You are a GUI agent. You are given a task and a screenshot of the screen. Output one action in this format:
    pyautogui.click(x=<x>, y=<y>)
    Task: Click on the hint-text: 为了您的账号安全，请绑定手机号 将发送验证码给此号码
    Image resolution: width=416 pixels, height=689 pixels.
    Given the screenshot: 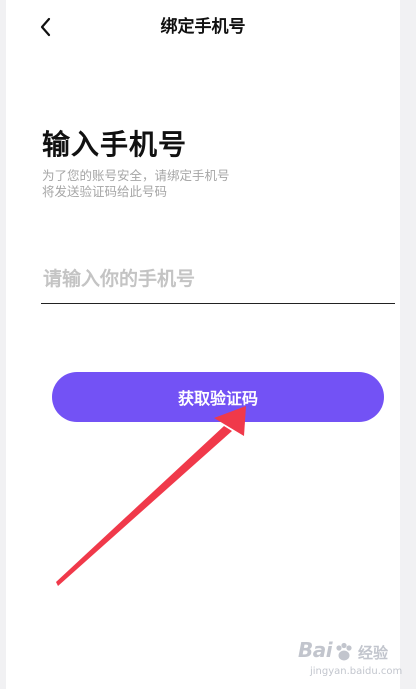 What is the action you would take?
    pyautogui.click(x=172, y=184)
    